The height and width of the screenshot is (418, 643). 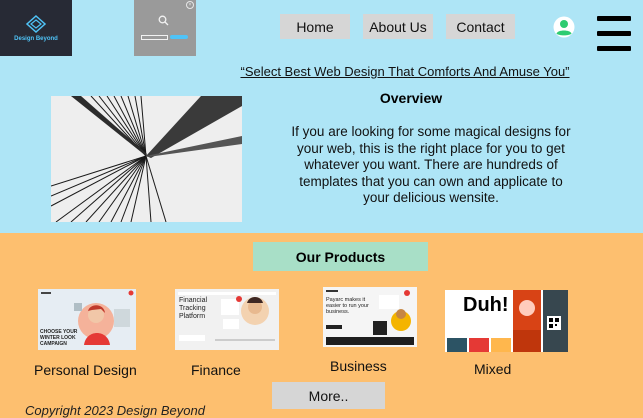 What do you see at coordinates (36, 23) in the screenshot?
I see `diamond-logo-icon` at bounding box center [36, 23].